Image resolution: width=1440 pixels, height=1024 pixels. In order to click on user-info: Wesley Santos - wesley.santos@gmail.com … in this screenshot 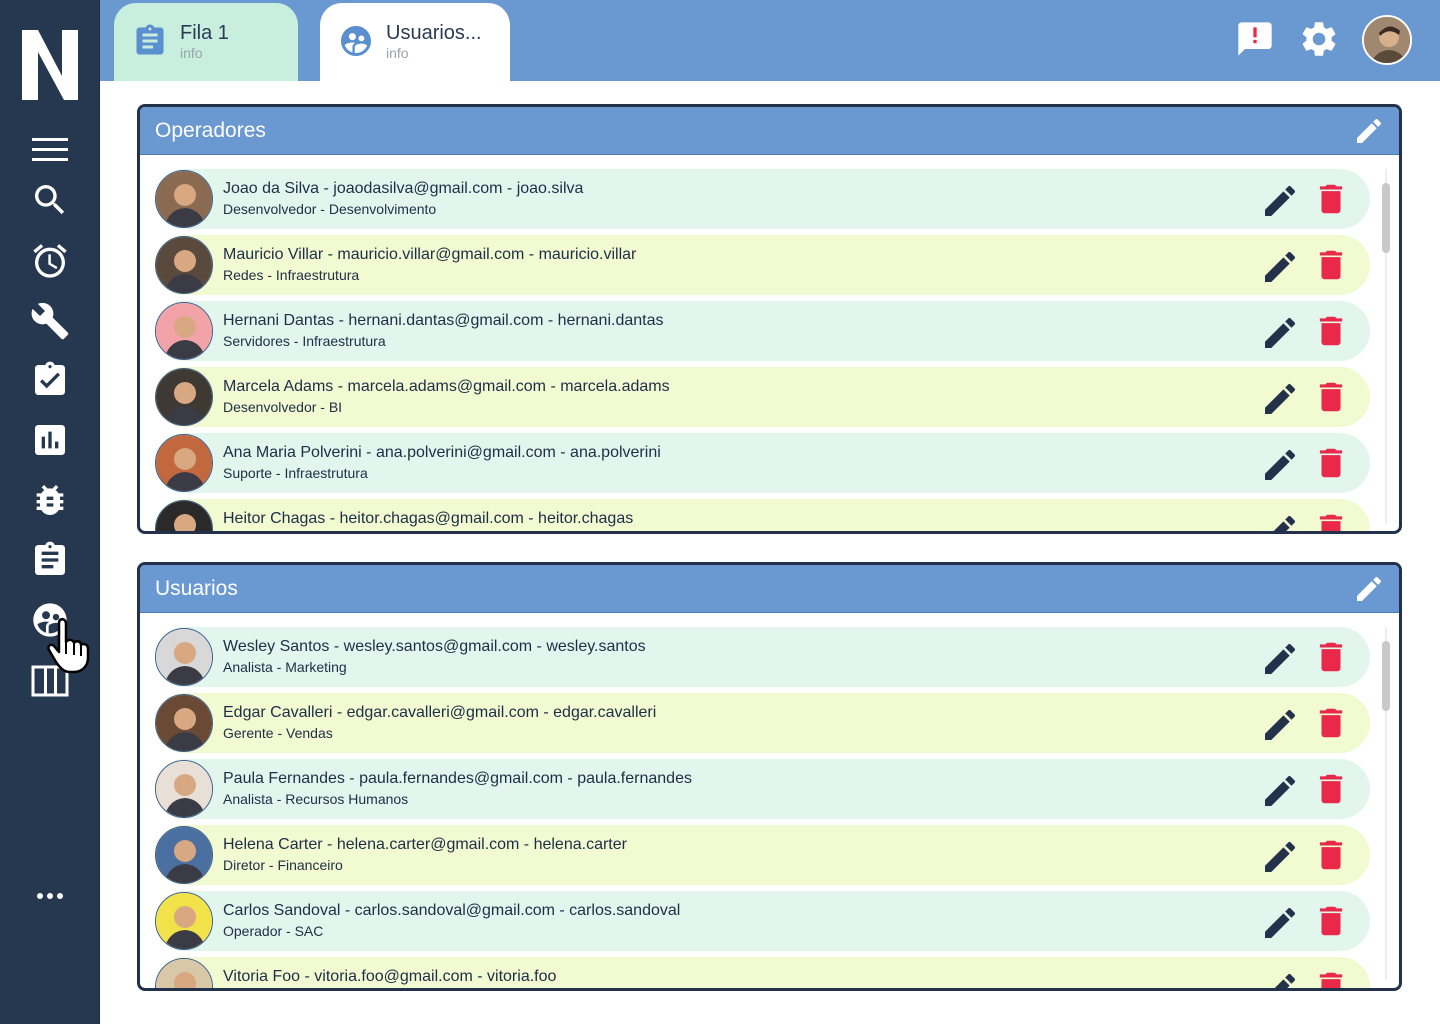, I will do `click(434, 646)`.